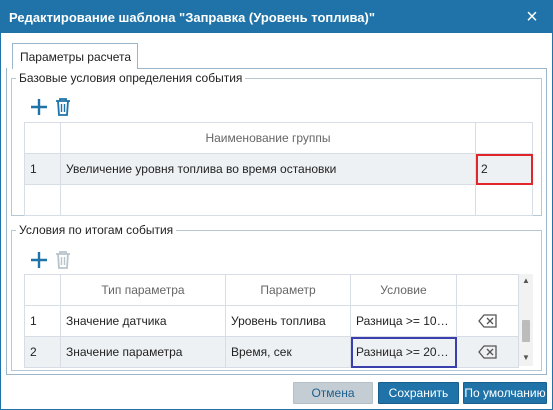  What do you see at coordinates (288, 352) in the screenshot?
I see `row-param: Время, сек` at bounding box center [288, 352].